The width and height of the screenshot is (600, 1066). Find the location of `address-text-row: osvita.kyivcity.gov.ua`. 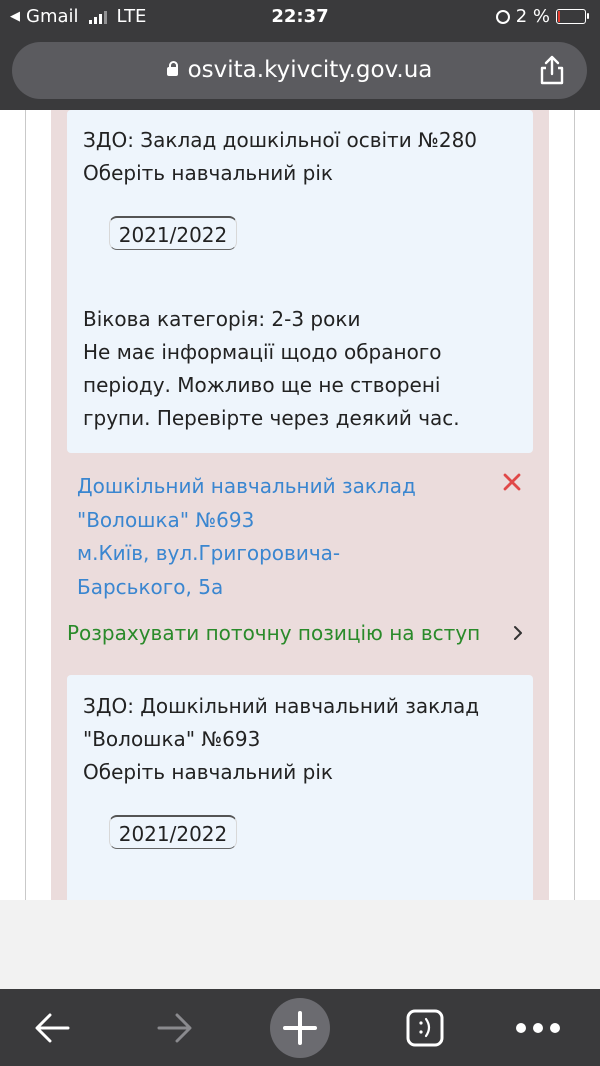

address-text-row: osvita.kyivcity.gov.ua is located at coordinates (299, 70).